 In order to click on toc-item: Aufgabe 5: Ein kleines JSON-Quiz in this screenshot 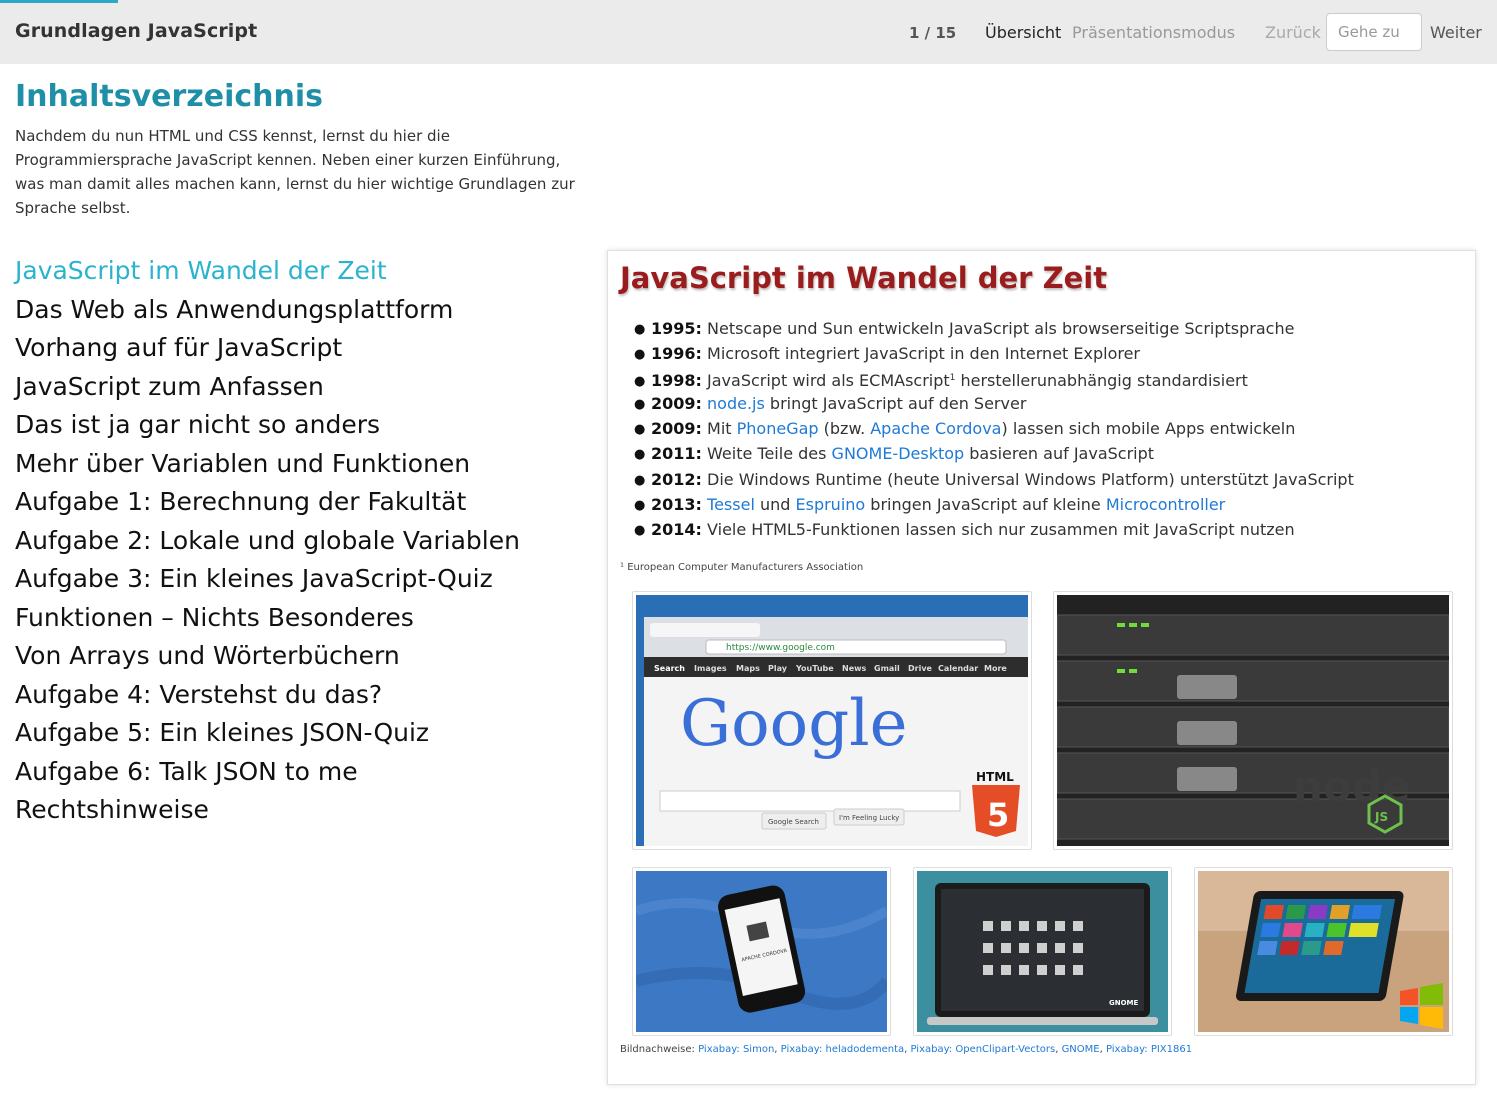, I will do `click(267, 733)`.